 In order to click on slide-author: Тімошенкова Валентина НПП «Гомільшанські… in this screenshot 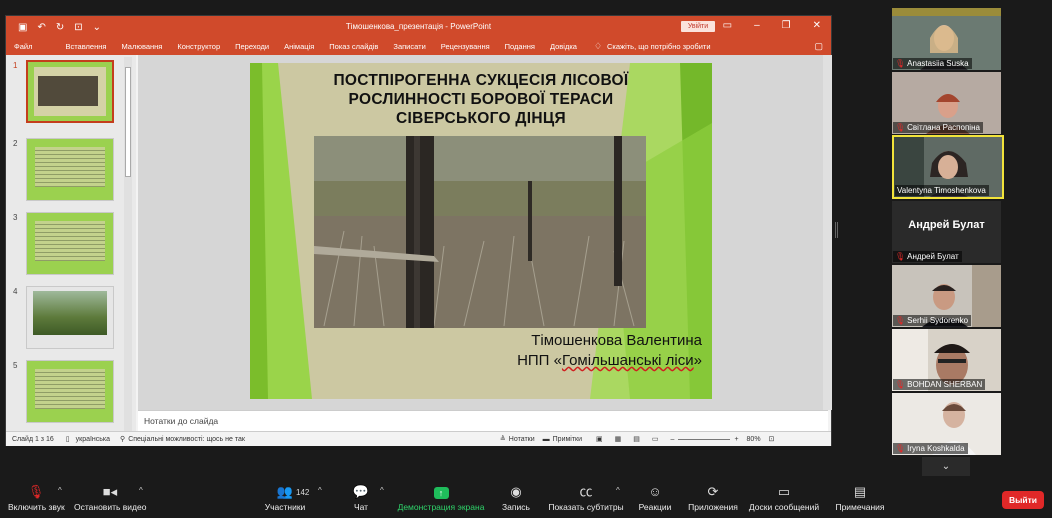, I will do `click(609, 351)`.